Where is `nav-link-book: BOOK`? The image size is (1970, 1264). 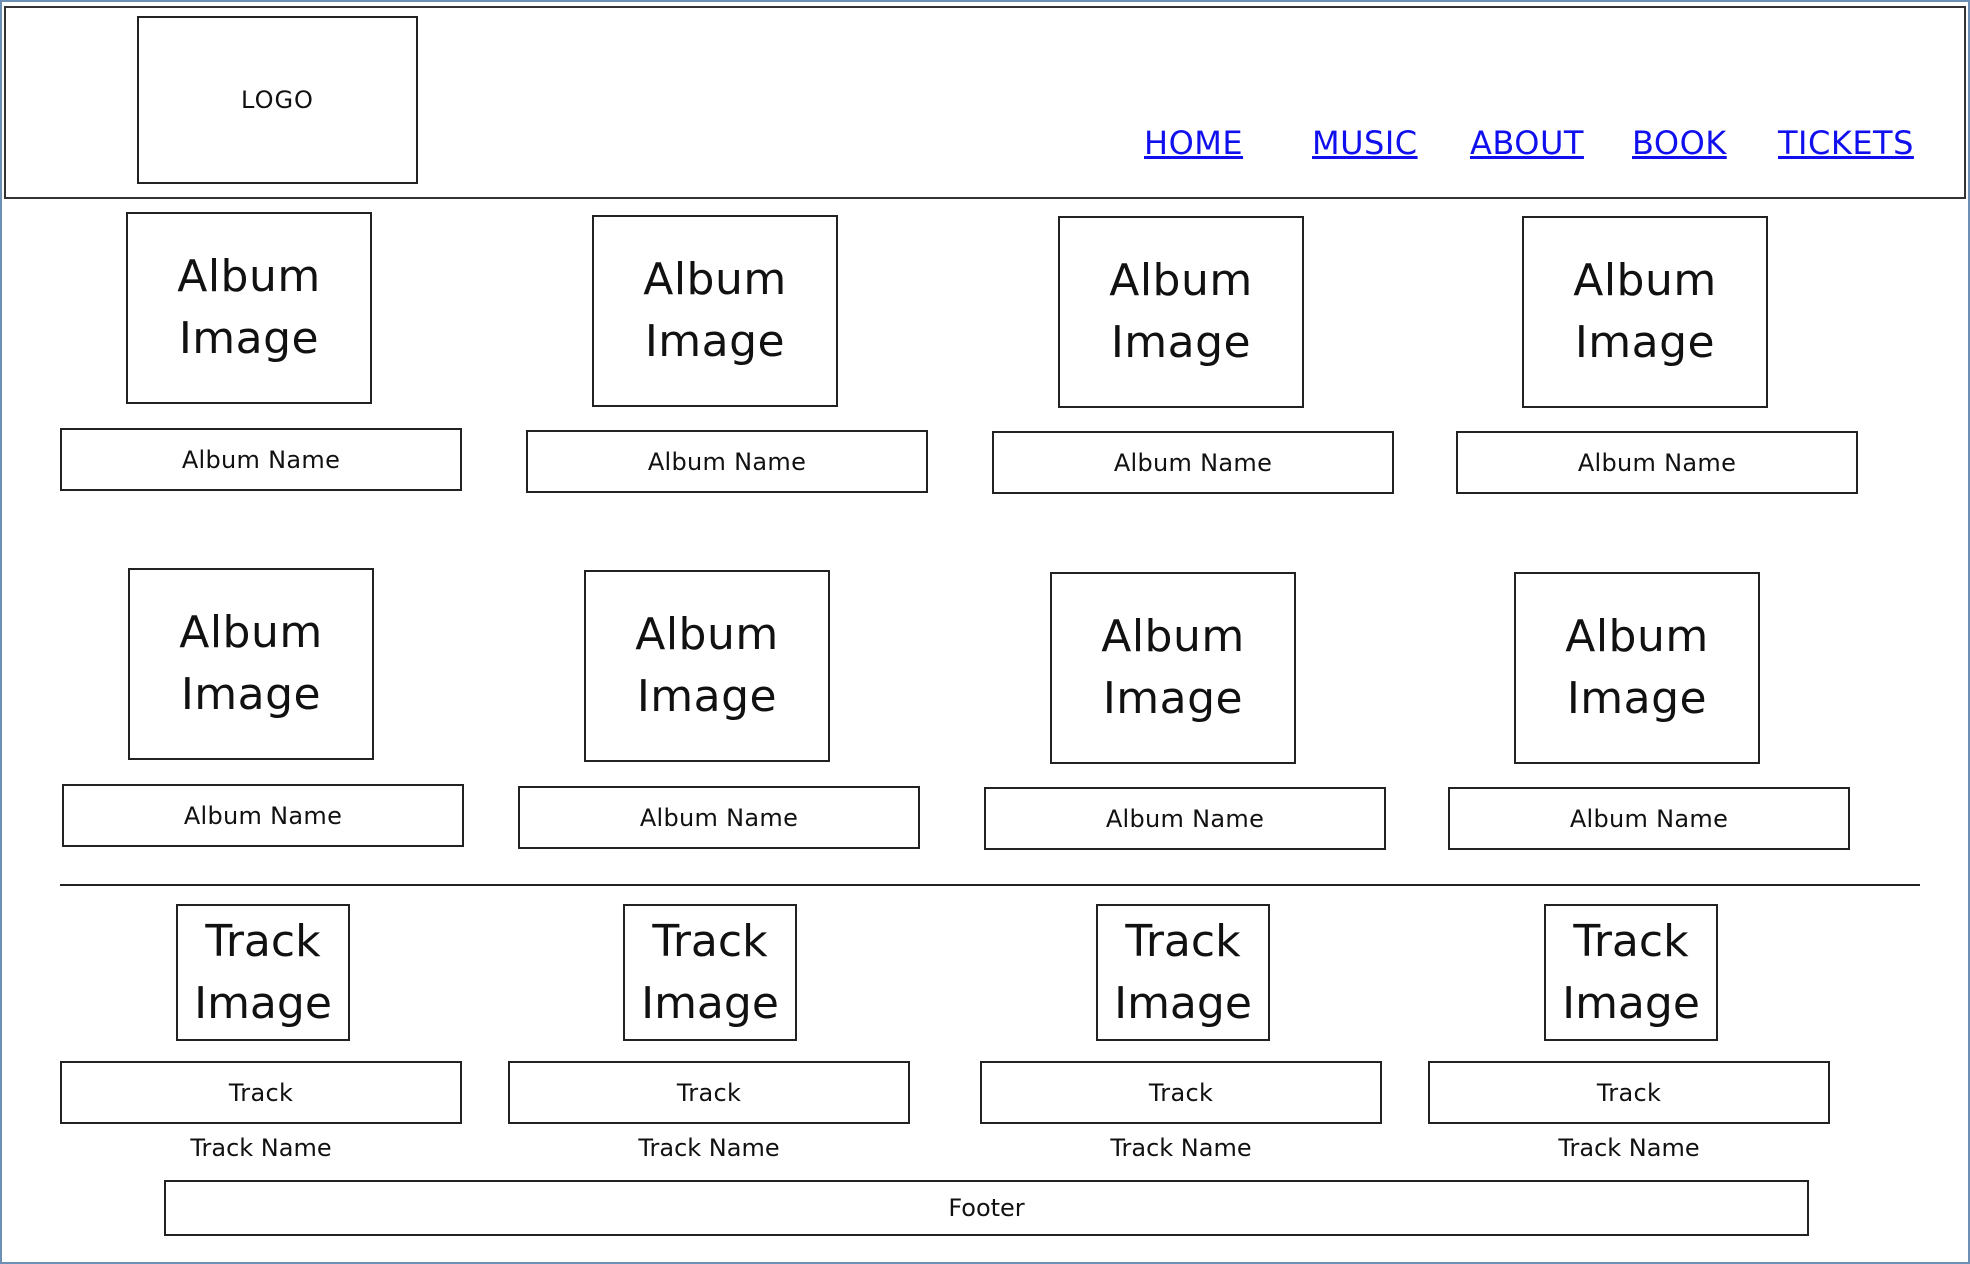 nav-link-book: BOOK is located at coordinates (1679, 143).